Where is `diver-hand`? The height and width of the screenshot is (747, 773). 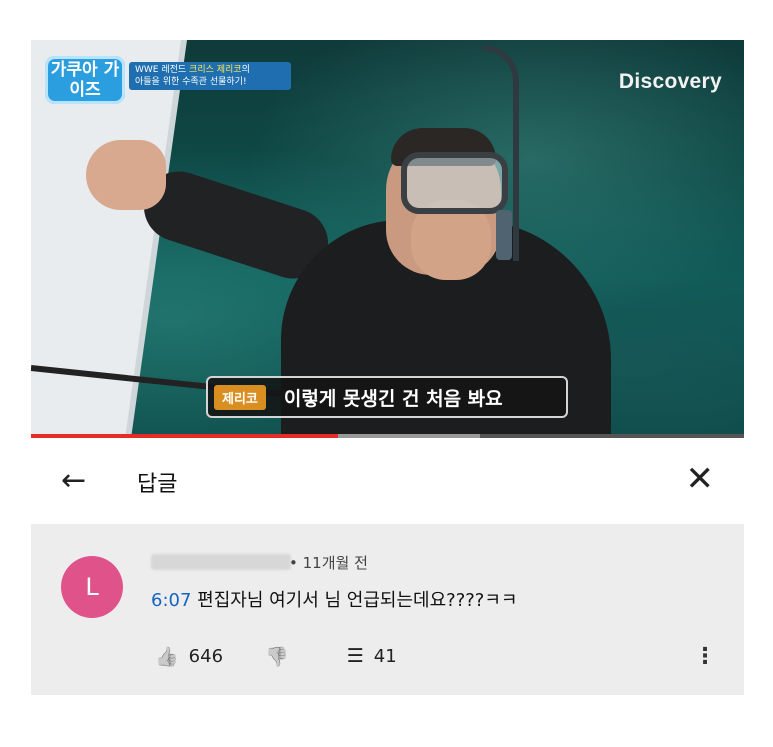
diver-hand is located at coordinates (126, 175).